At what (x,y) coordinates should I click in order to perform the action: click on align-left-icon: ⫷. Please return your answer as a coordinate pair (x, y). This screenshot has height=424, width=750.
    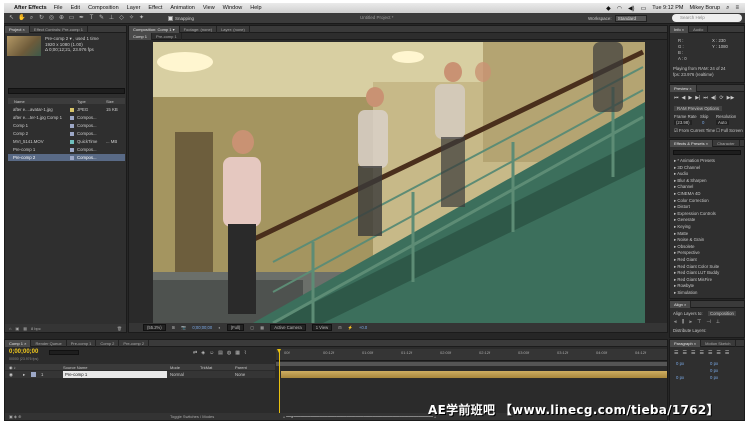
    Looking at the image, I should click on (675, 322).